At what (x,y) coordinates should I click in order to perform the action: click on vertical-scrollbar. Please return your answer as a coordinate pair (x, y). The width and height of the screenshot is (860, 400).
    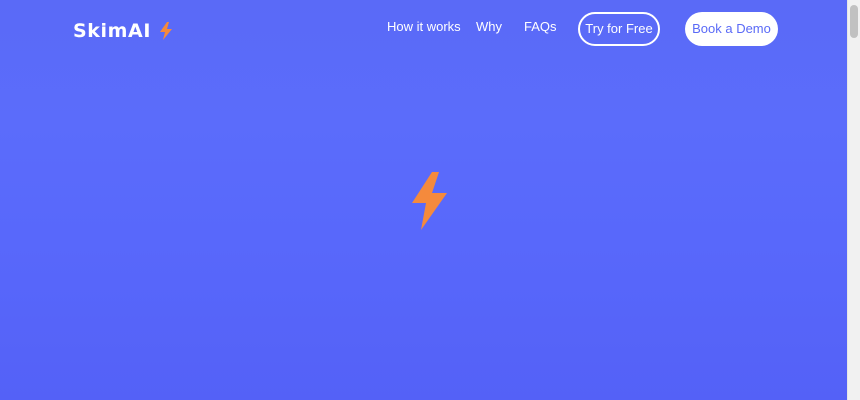
    Looking at the image, I should click on (853, 200).